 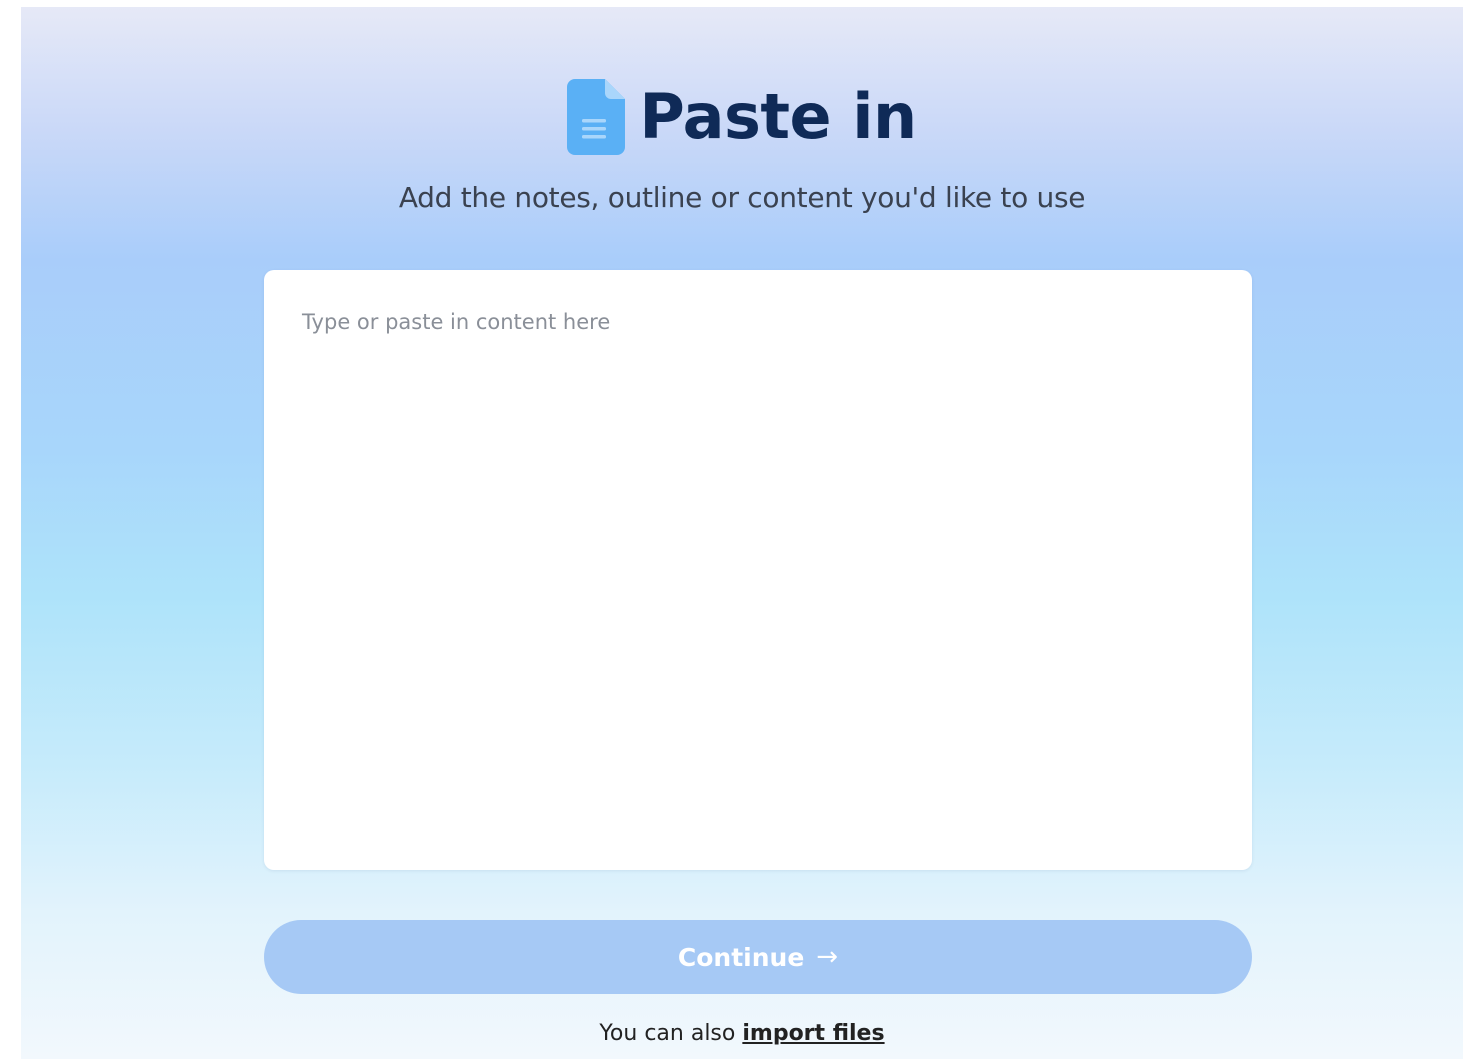 I want to click on page-header: Paste in, so click(x=742, y=117).